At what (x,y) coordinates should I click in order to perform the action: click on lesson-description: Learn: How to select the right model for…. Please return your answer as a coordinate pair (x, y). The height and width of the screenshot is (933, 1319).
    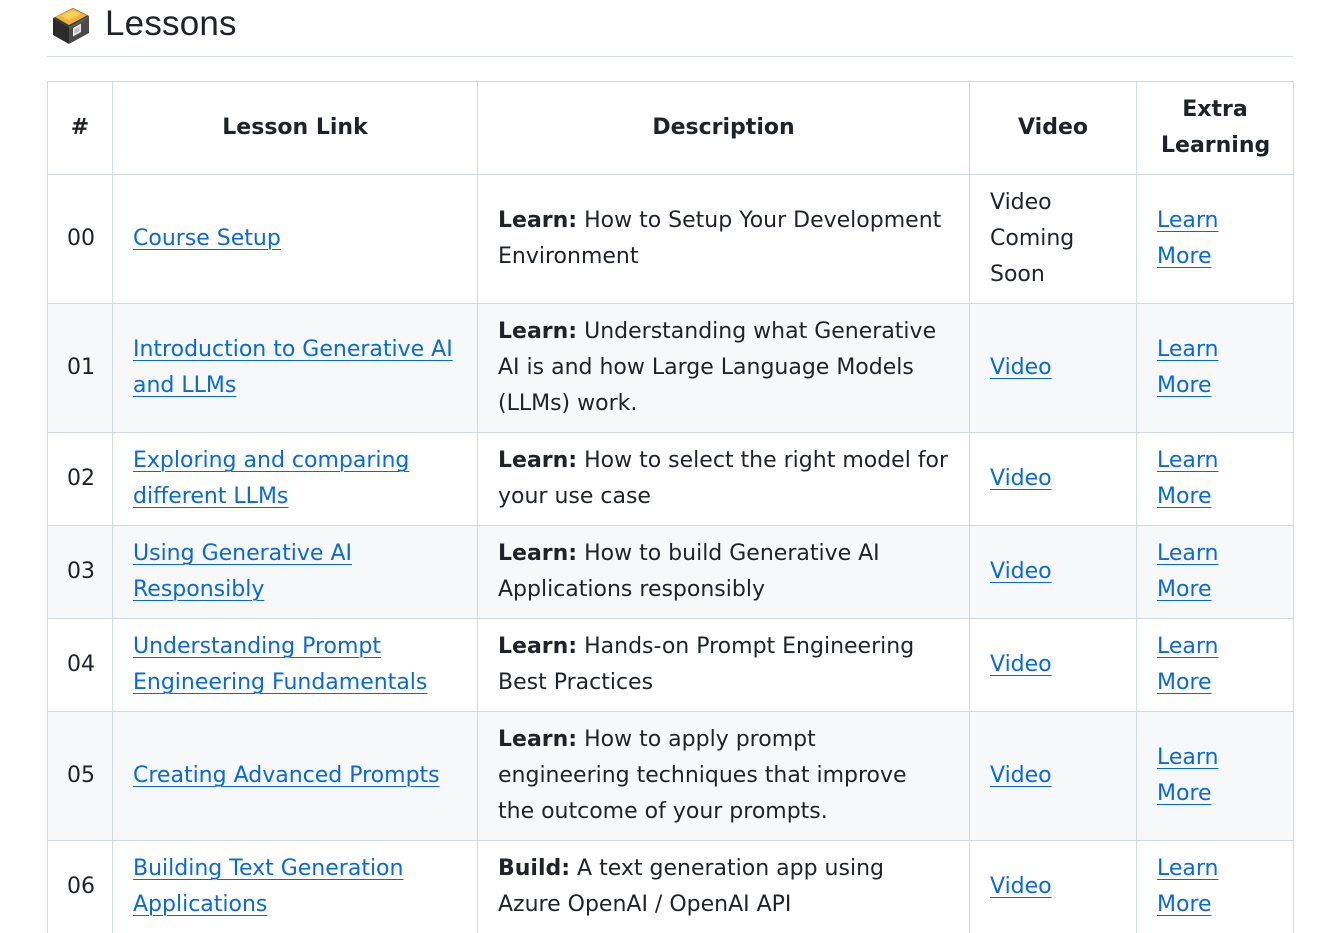
    Looking at the image, I should click on (723, 479).